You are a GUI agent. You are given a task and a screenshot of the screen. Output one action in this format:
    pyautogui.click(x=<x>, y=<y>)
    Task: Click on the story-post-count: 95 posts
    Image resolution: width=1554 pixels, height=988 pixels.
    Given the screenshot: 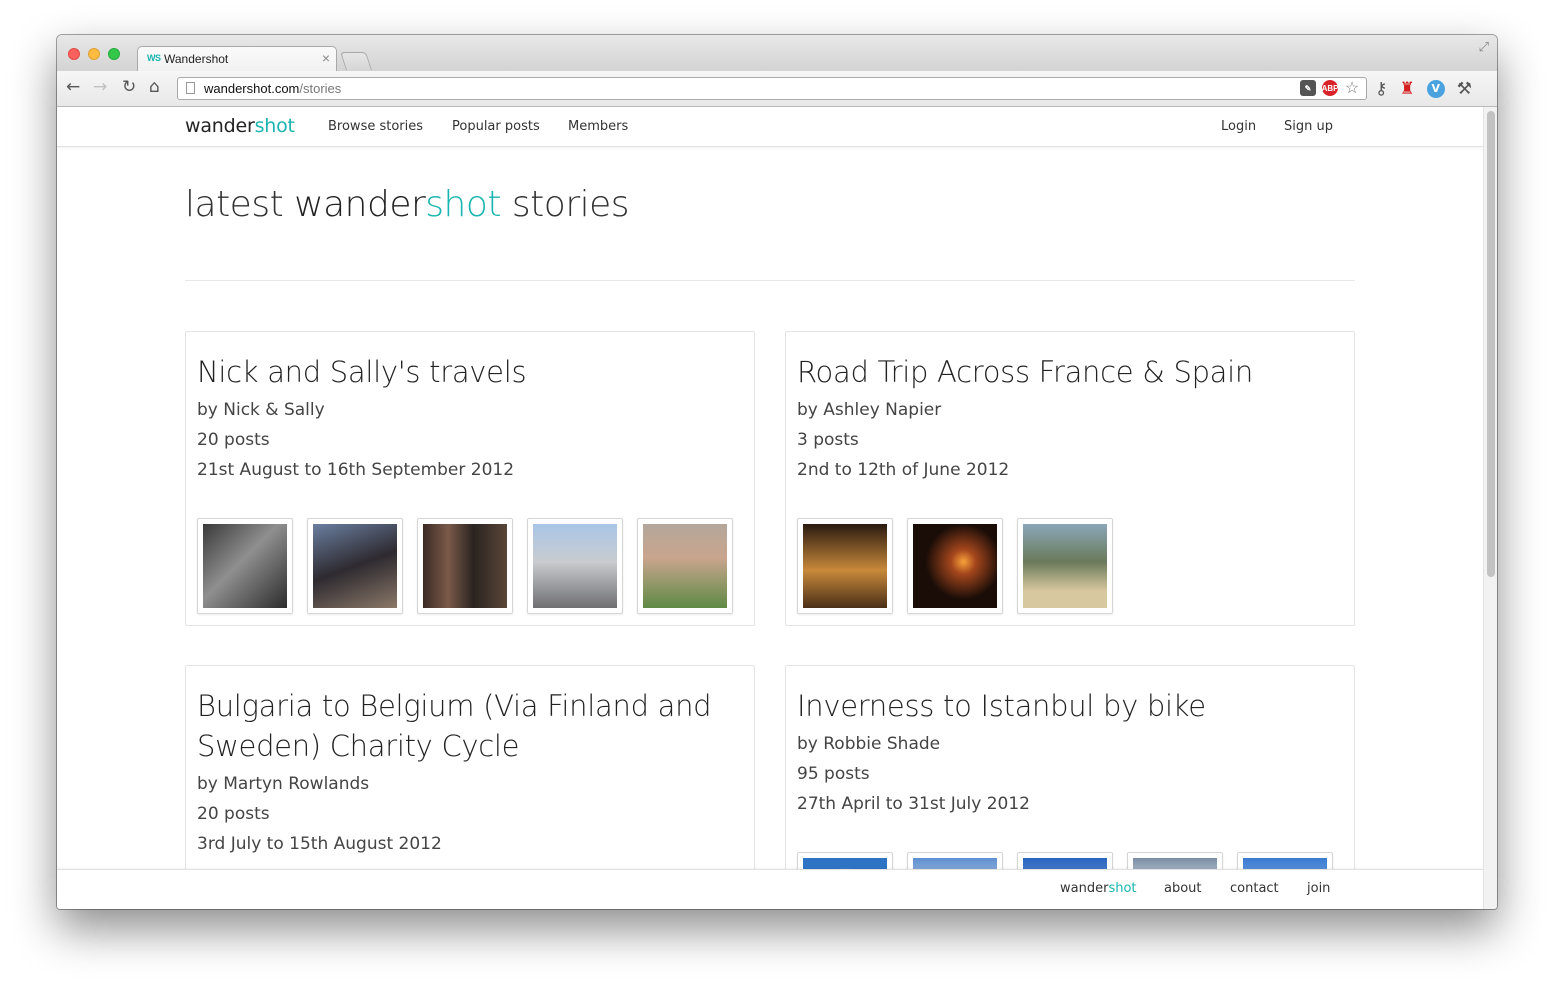 What is the action you would take?
    pyautogui.click(x=833, y=774)
    